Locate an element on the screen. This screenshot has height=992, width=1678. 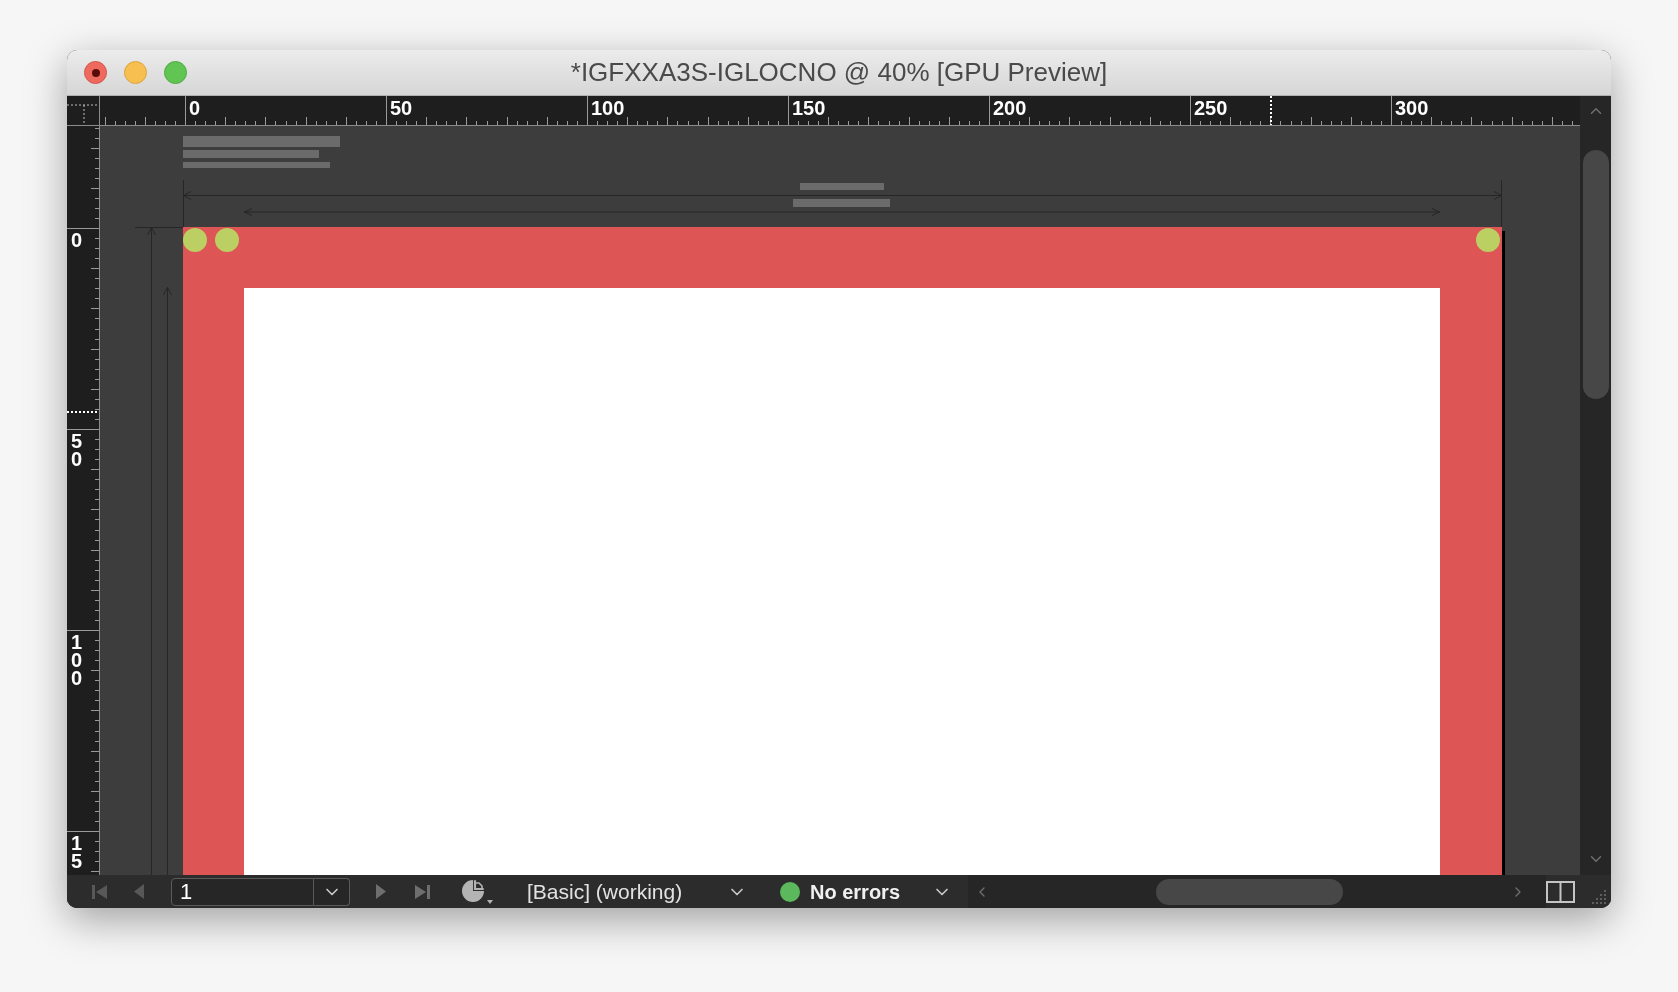
triangle-left-icon is located at coordinates (139, 891).